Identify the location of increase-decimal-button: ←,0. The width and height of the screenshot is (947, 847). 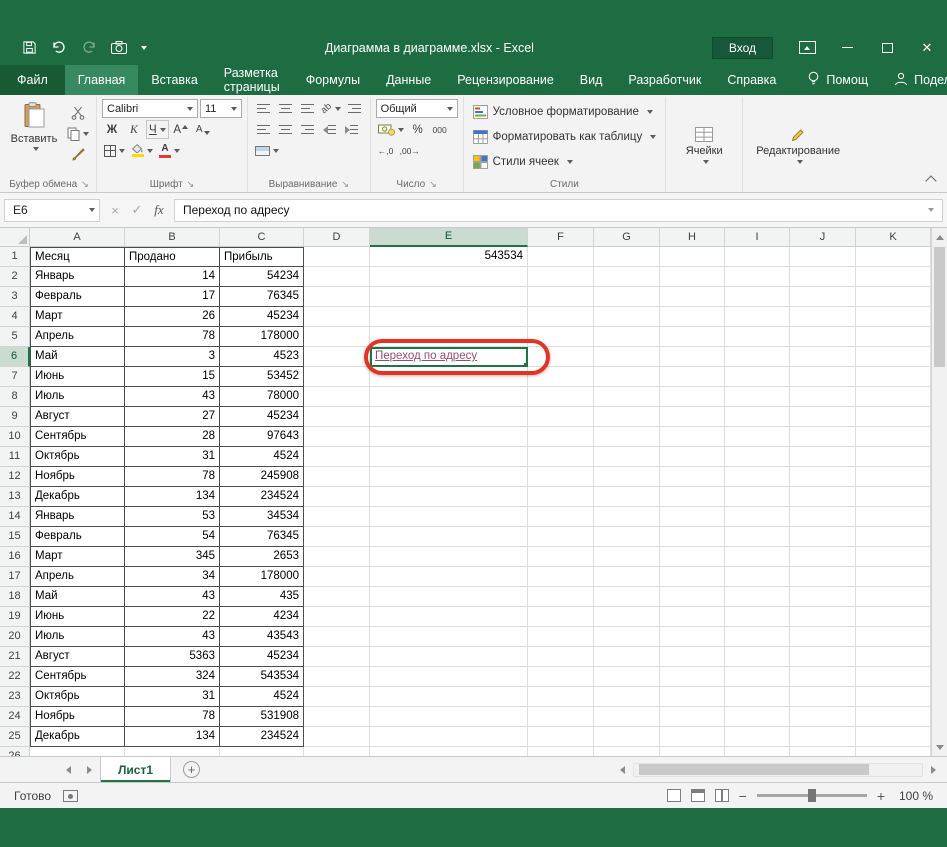
(386, 150).